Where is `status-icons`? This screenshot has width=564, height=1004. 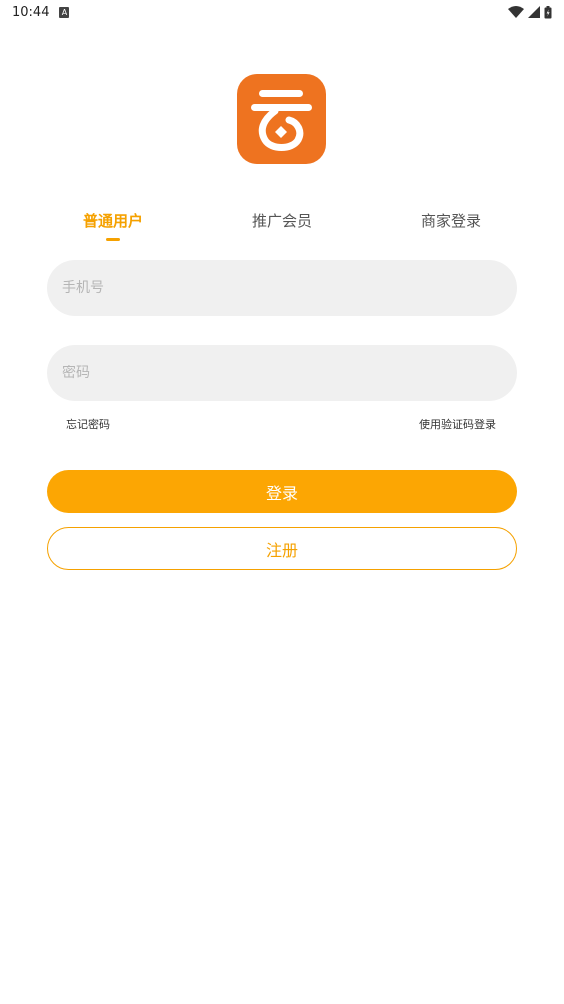
status-icons is located at coordinates (530, 12).